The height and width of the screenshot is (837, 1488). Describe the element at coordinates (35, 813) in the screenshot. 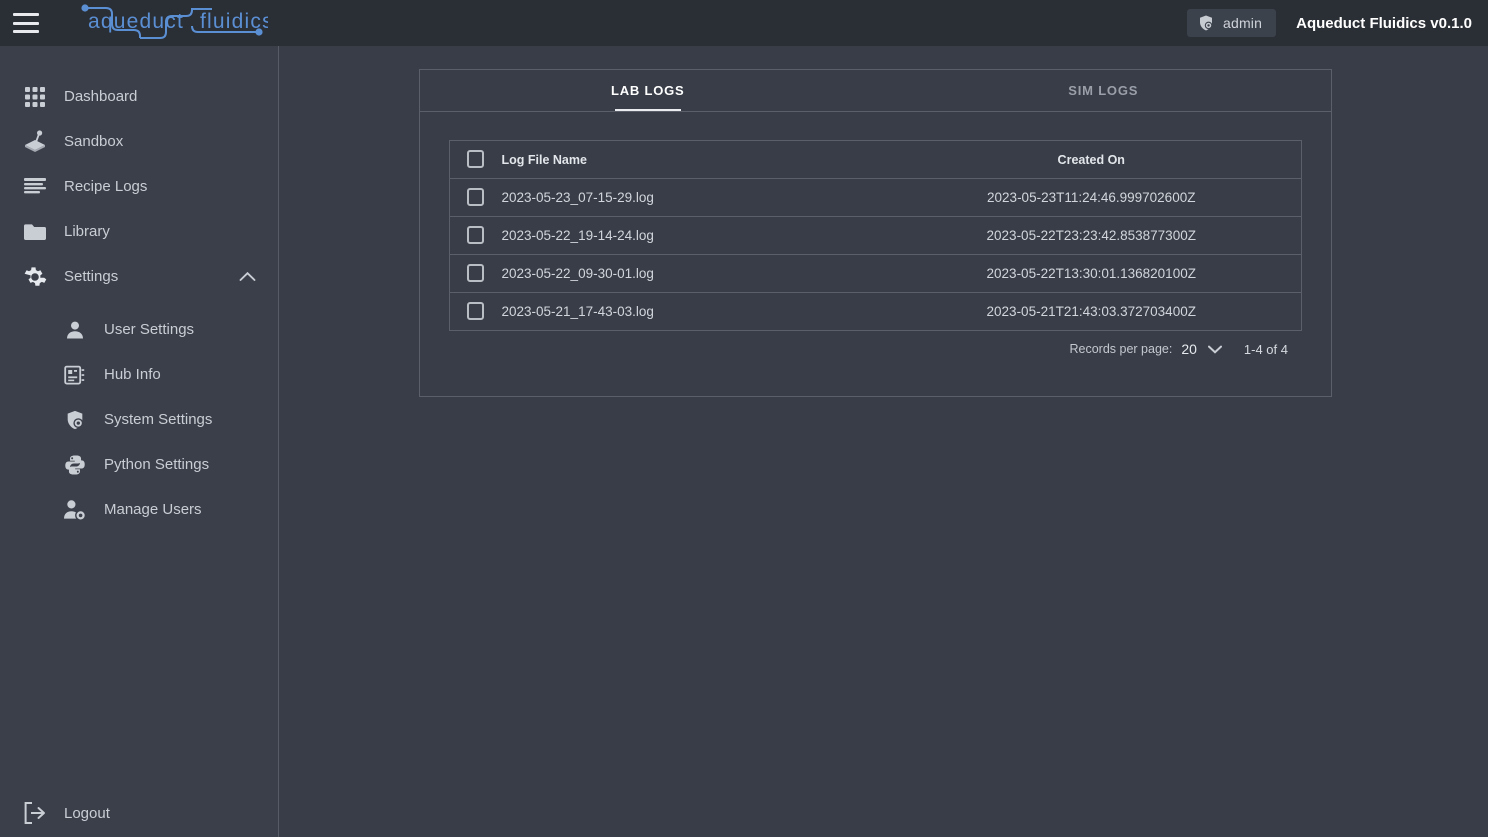

I see `logout-icon` at that location.